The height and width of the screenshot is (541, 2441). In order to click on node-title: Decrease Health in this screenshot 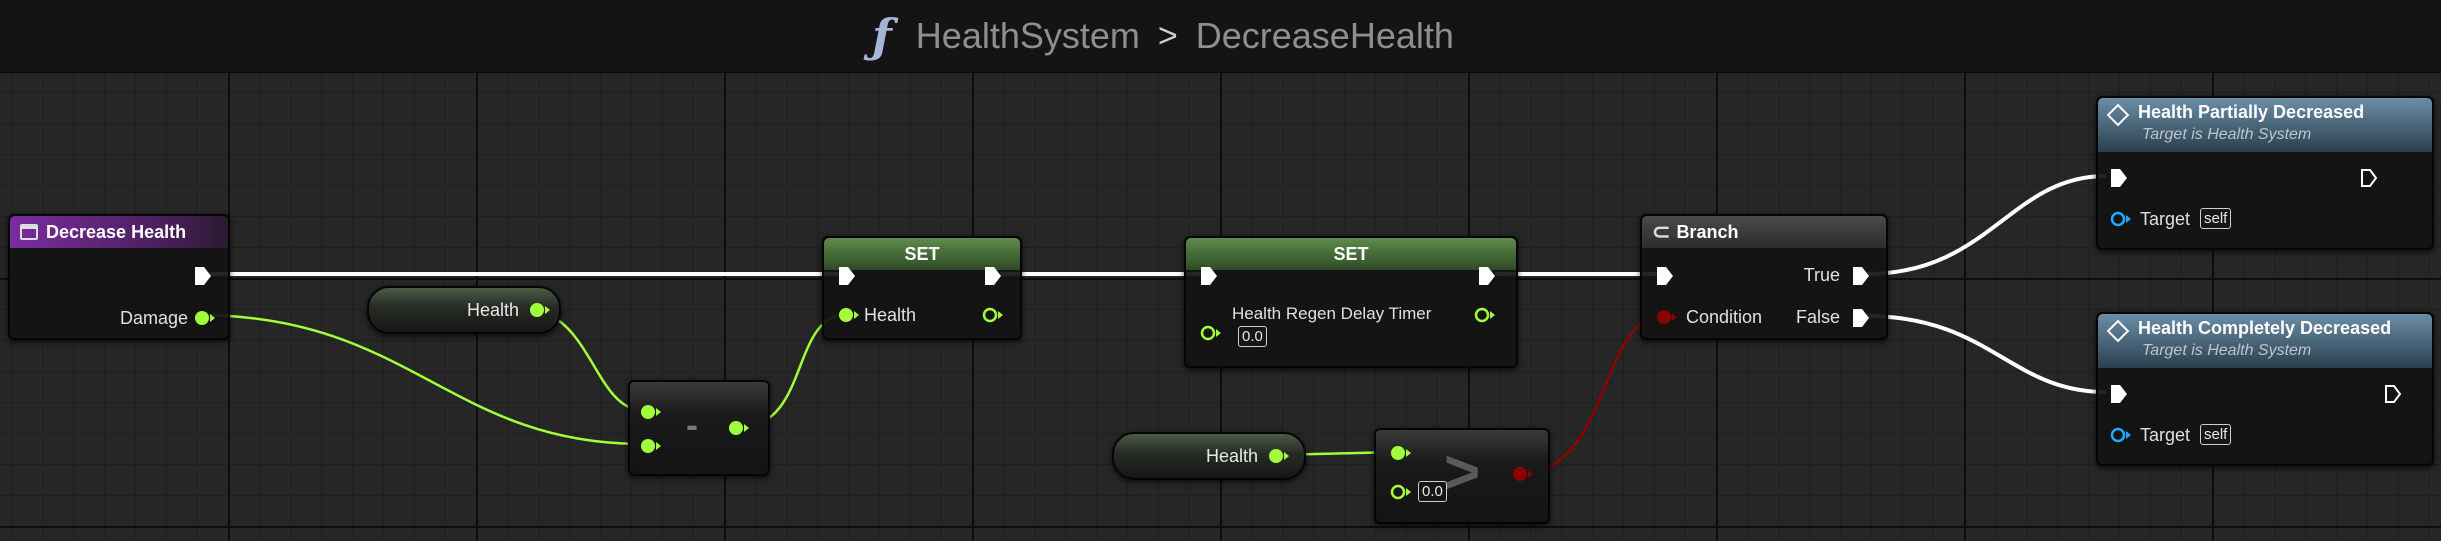, I will do `click(116, 231)`.